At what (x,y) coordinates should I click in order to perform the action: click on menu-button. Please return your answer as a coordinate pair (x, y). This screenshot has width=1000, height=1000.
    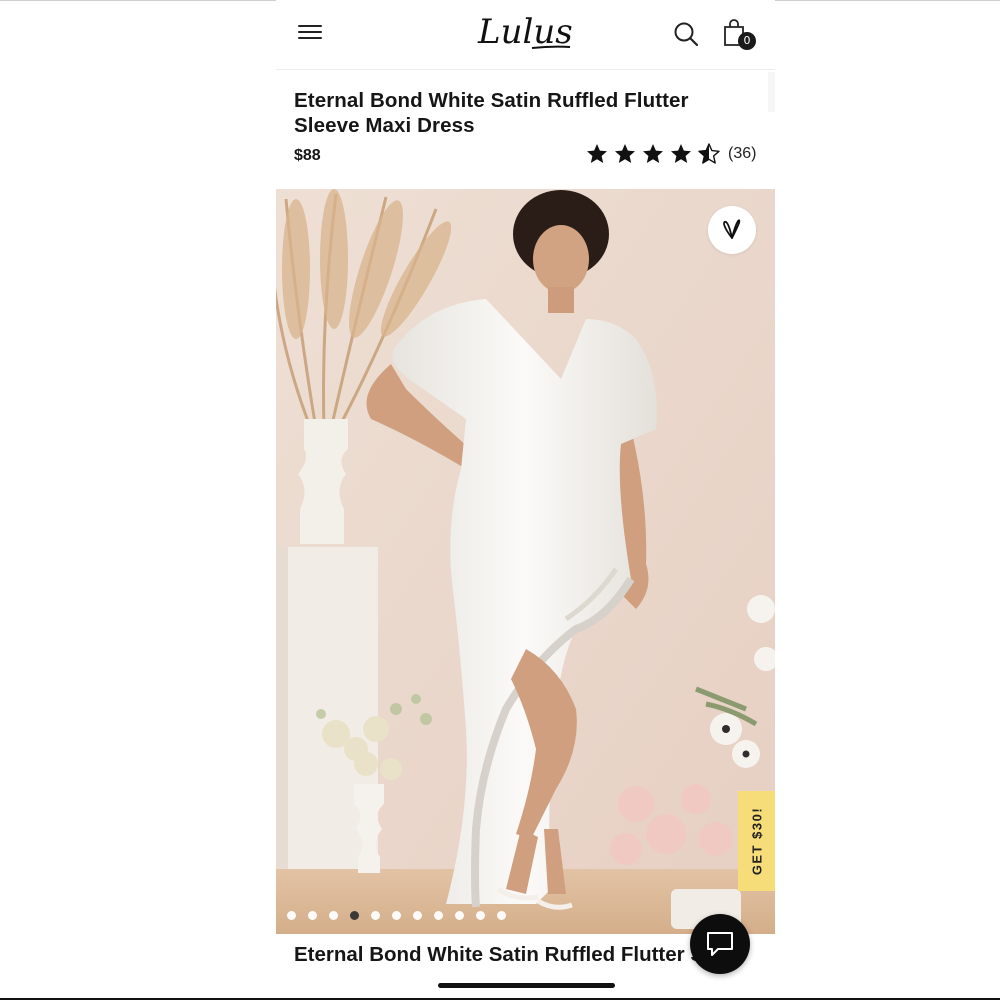
    Looking at the image, I should click on (312, 34).